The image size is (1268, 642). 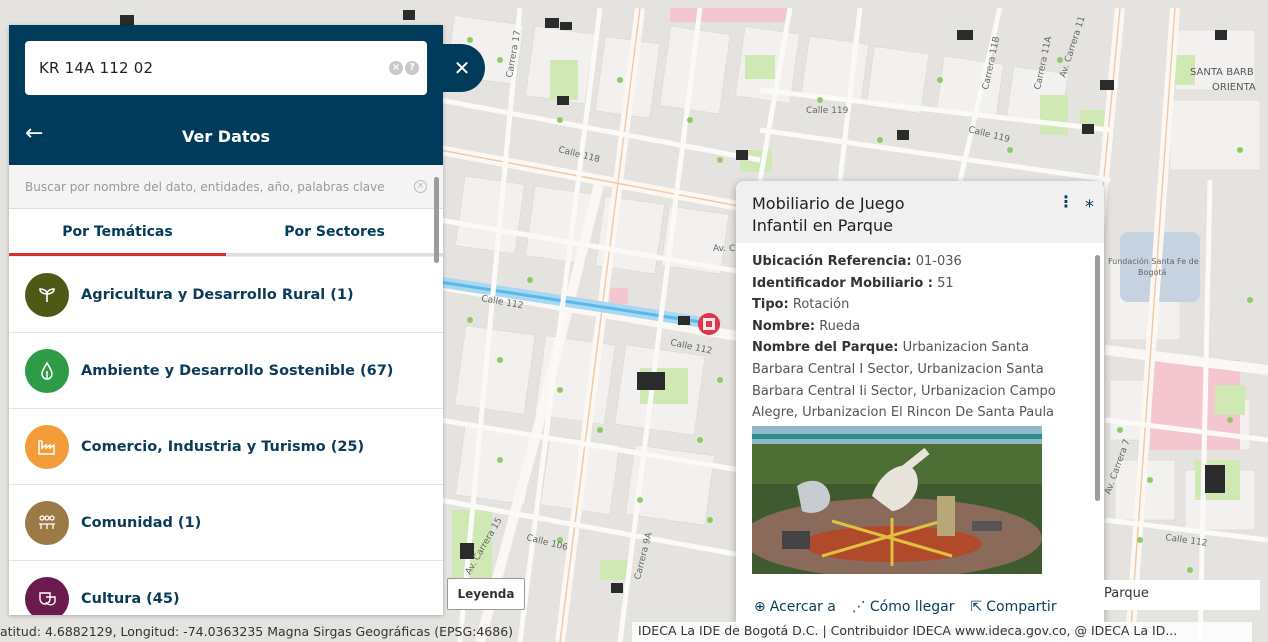 I want to click on share-icon: ⇱, so click(x=976, y=607).